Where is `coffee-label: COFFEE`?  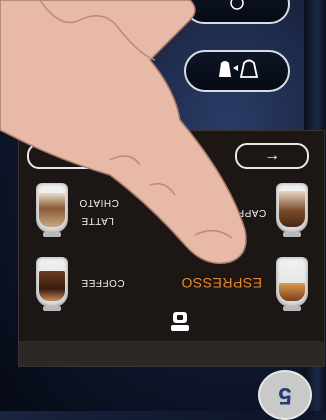
coffee-label: COFFEE is located at coordinates (103, 282).